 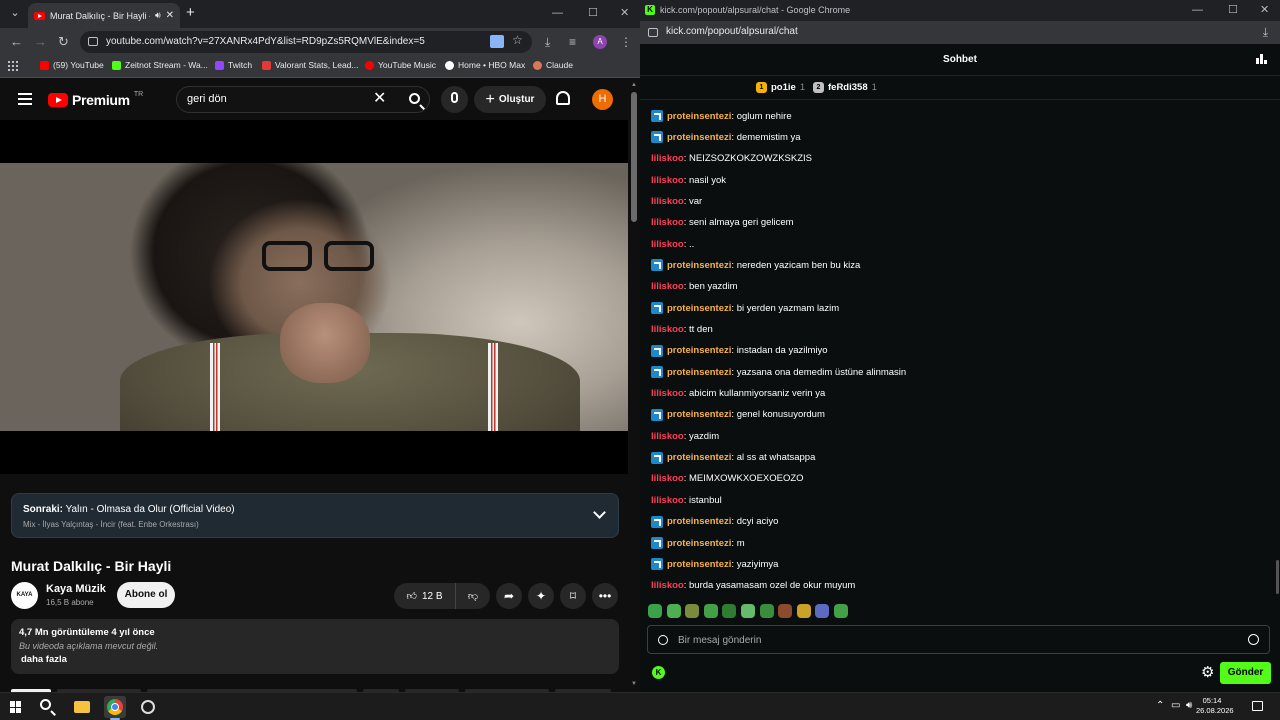 What do you see at coordinates (541, 596) in the screenshot?
I see `ask-ai-button: ✦` at bounding box center [541, 596].